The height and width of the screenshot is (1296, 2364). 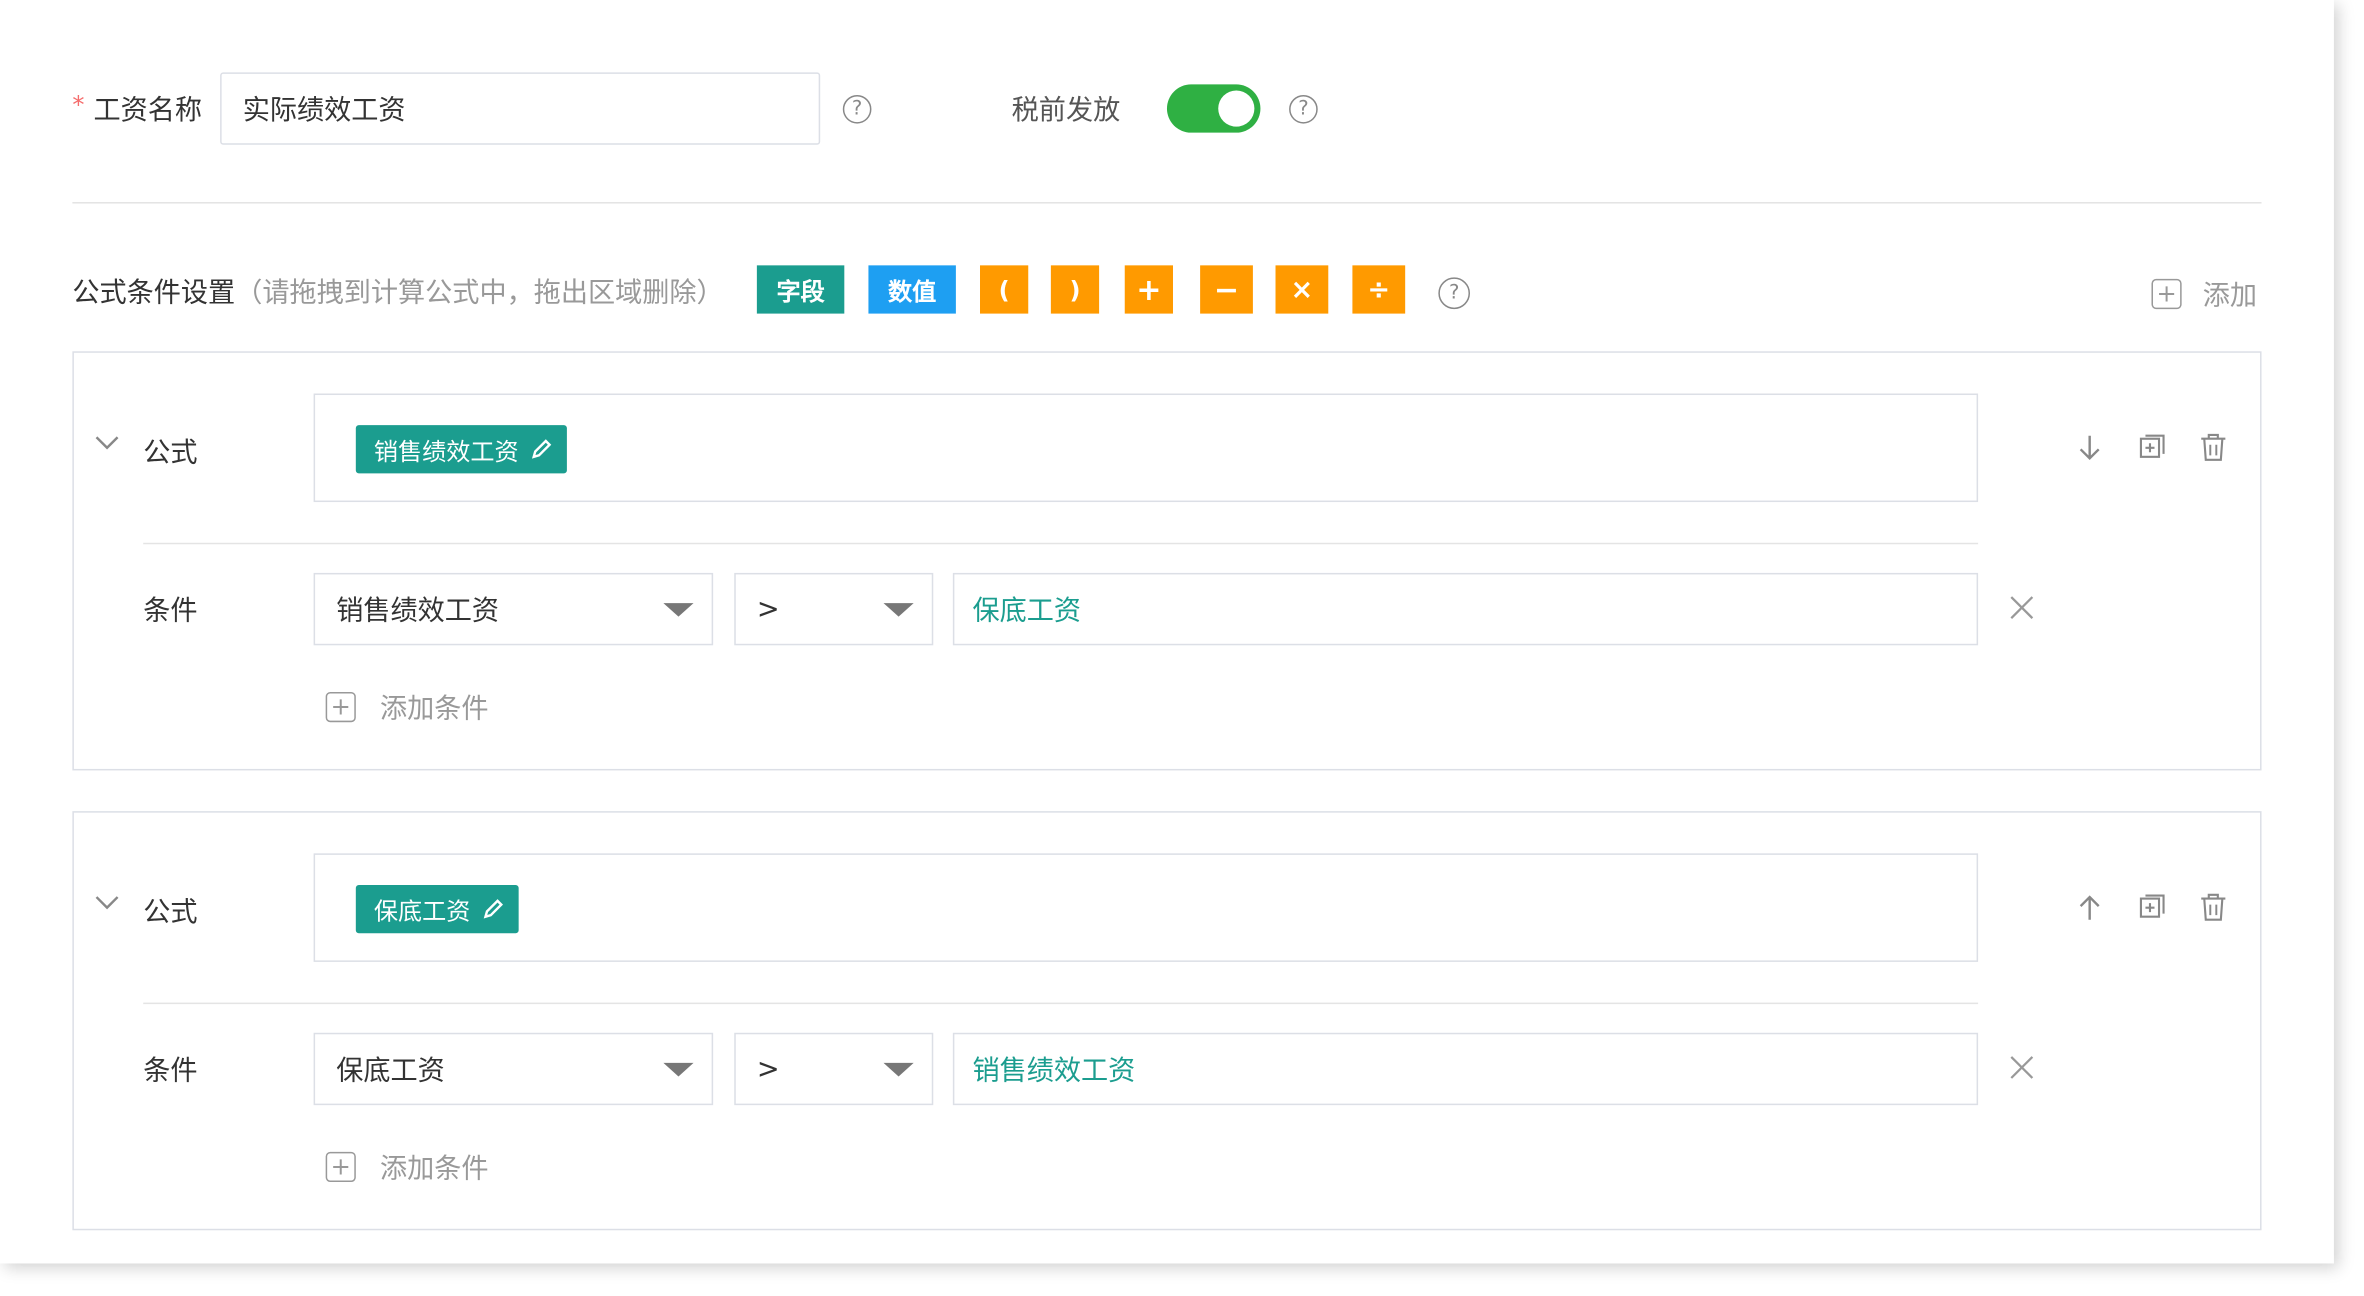 I want to click on salary-name-label: 工资名称, so click(x=148, y=110).